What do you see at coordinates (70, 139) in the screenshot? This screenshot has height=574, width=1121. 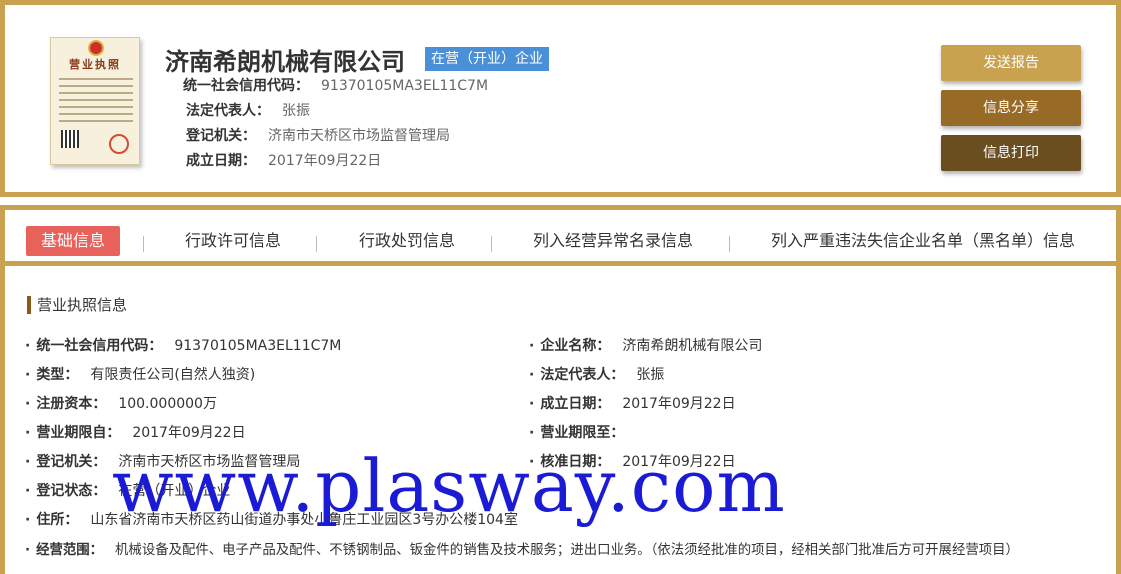 I see `qr-code-icon` at bounding box center [70, 139].